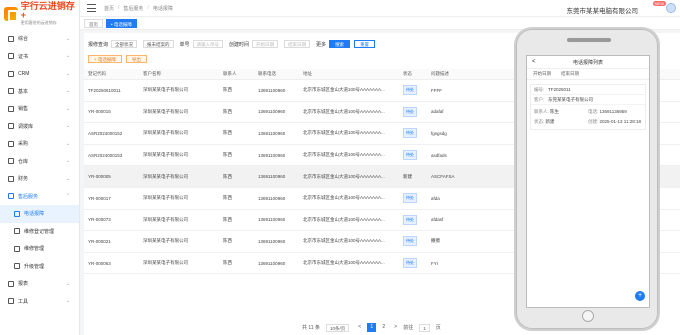  What do you see at coordinates (39, 39) in the screenshot?
I see `sidebar-item-overview: 综合 ⌄` at bounding box center [39, 39].